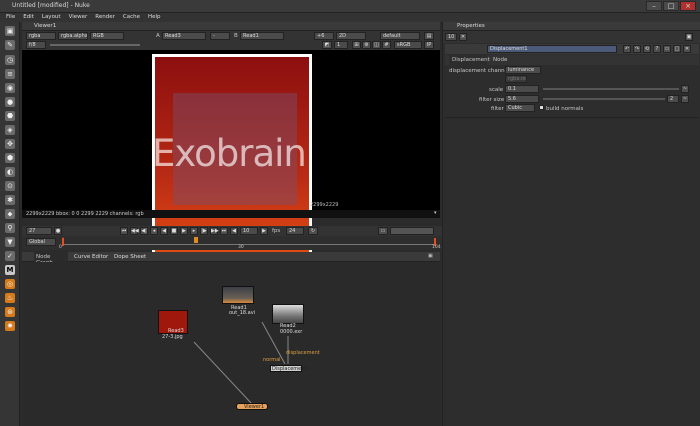 The width and height of the screenshot is (700, 426). I want to click on furnace-icon: ▼, so click(10, 242).